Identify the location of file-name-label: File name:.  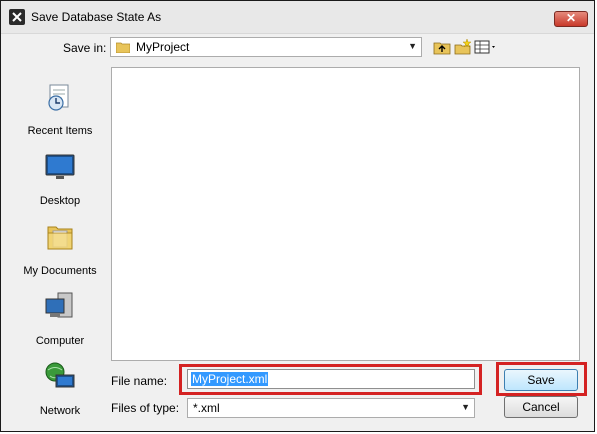
(139, 381).